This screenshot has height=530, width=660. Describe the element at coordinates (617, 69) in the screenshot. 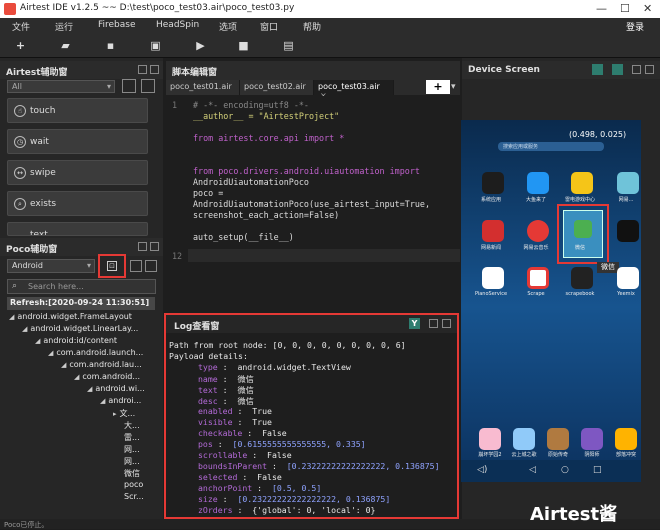

I see `rotate-icon` at that location.